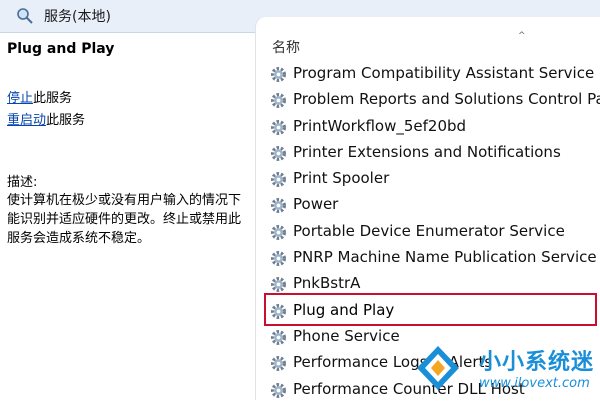  I want to click on service-name-label: Phone Service, so click(346, 335).